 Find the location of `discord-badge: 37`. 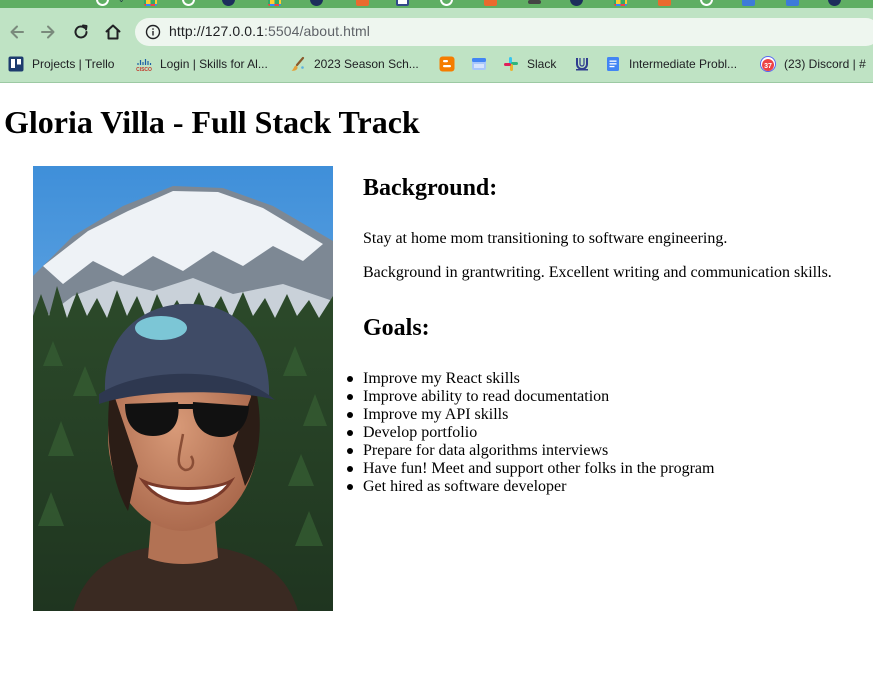

discord-badge: 37 is located at coordinates (768, 66).